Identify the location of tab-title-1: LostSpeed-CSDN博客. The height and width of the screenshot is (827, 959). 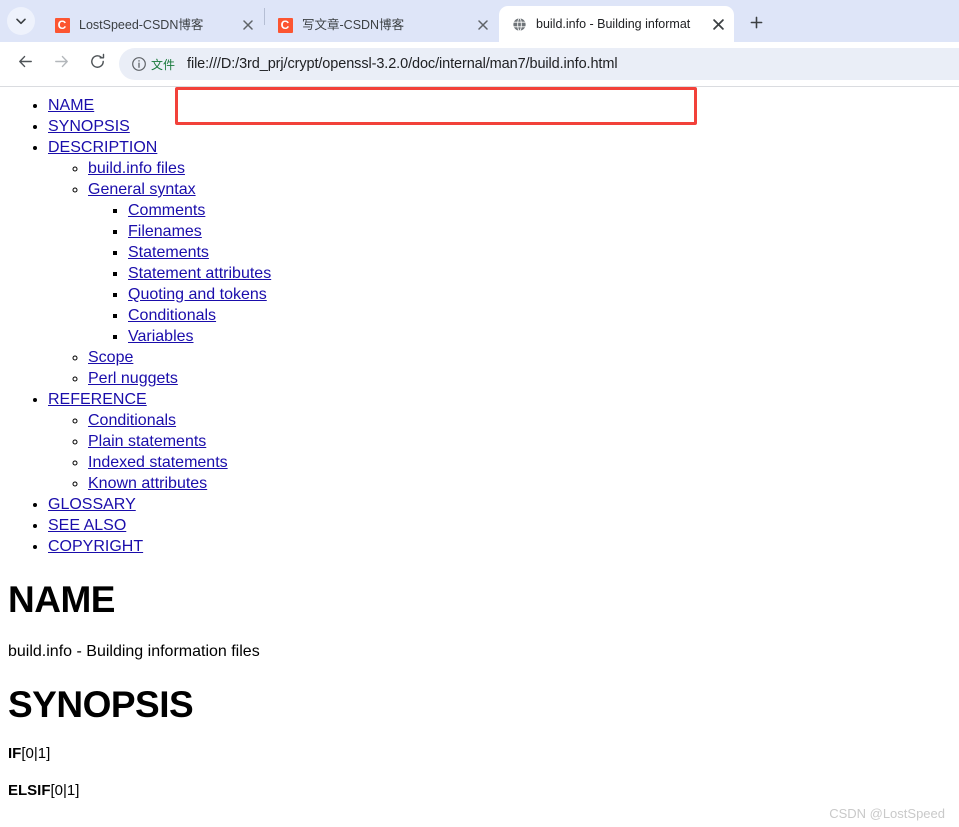
(141, 25).